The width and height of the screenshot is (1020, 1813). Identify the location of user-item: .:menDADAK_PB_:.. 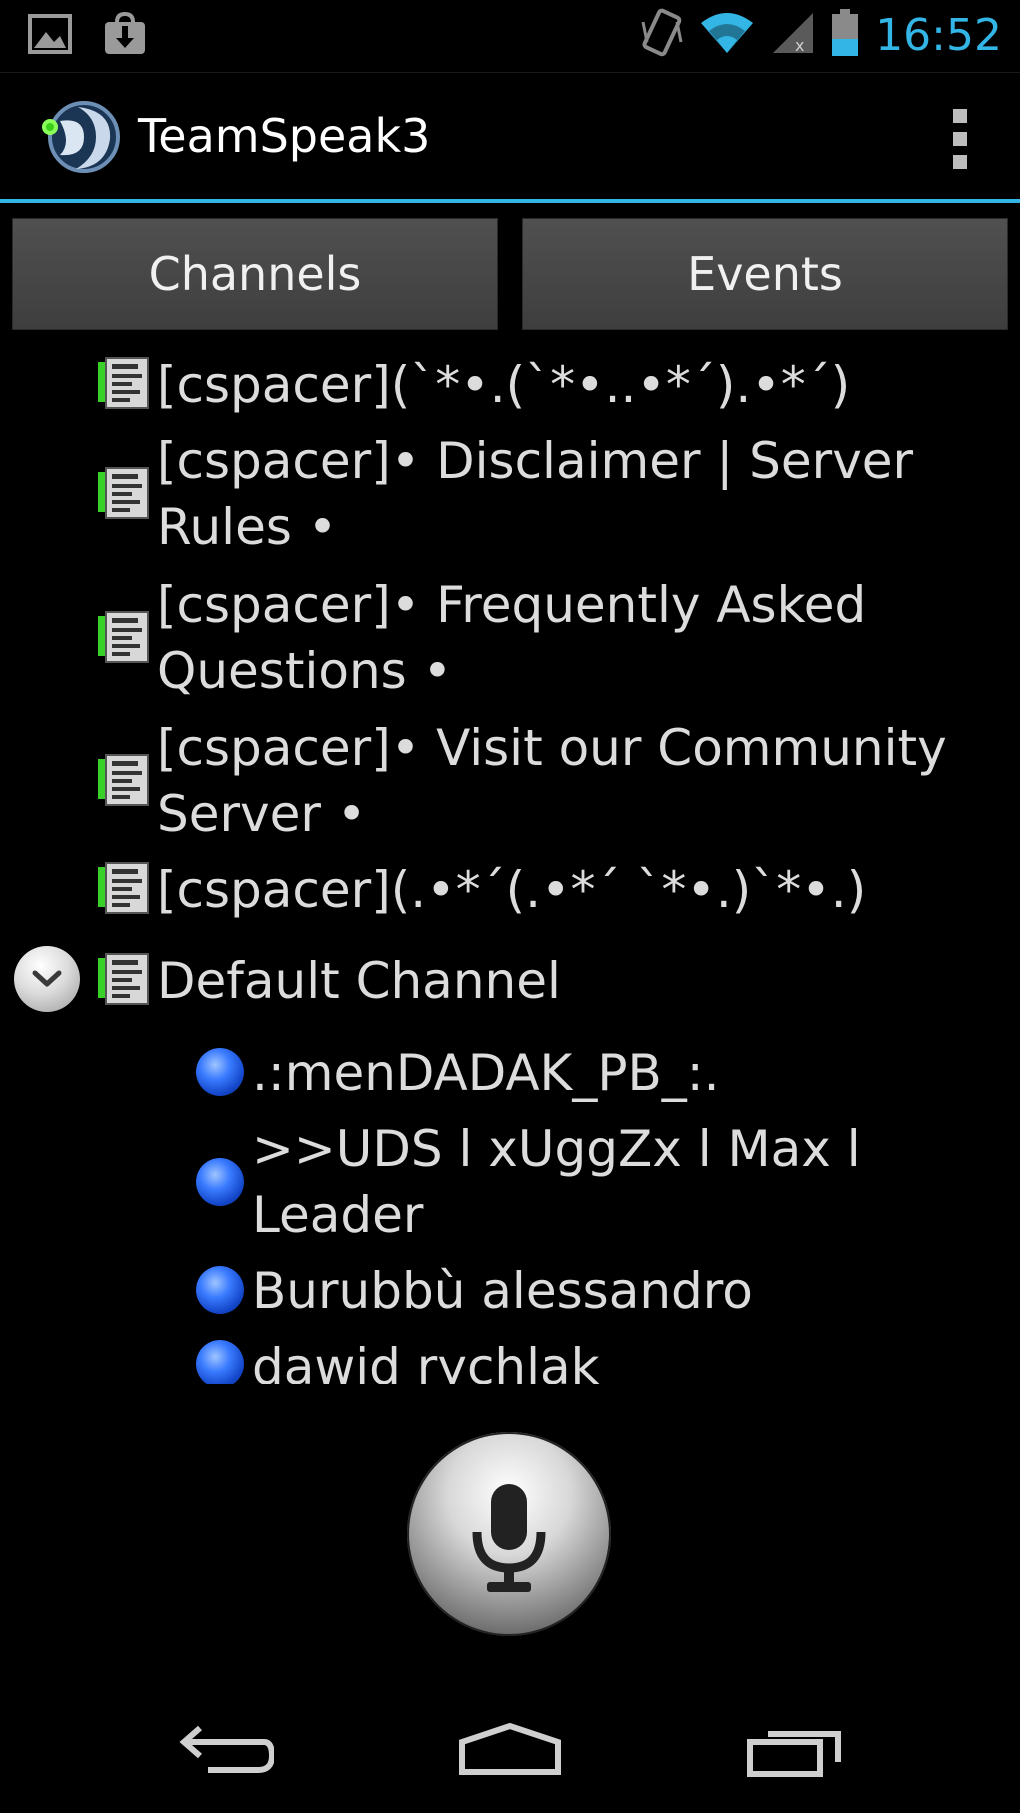
(510, 1073).